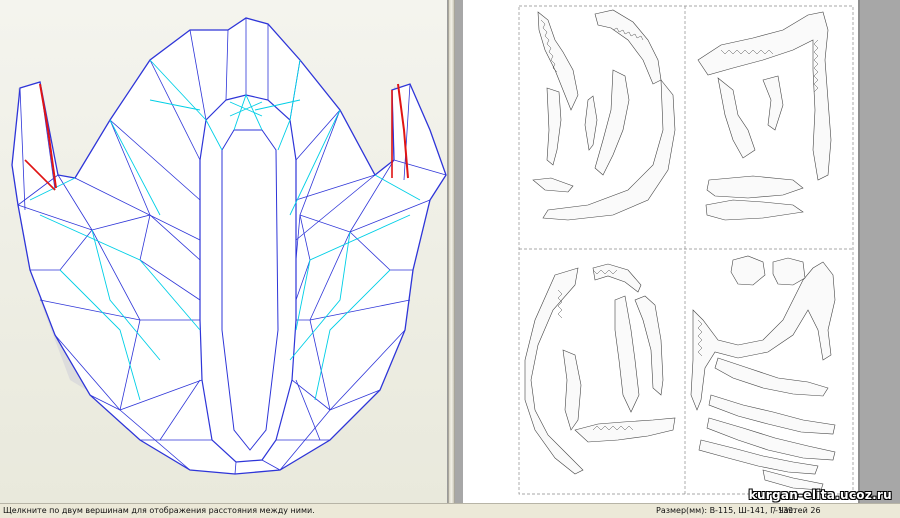  I want to click on site-watermark: kurgan-elita.ucoz.ru, so click(820, 495).